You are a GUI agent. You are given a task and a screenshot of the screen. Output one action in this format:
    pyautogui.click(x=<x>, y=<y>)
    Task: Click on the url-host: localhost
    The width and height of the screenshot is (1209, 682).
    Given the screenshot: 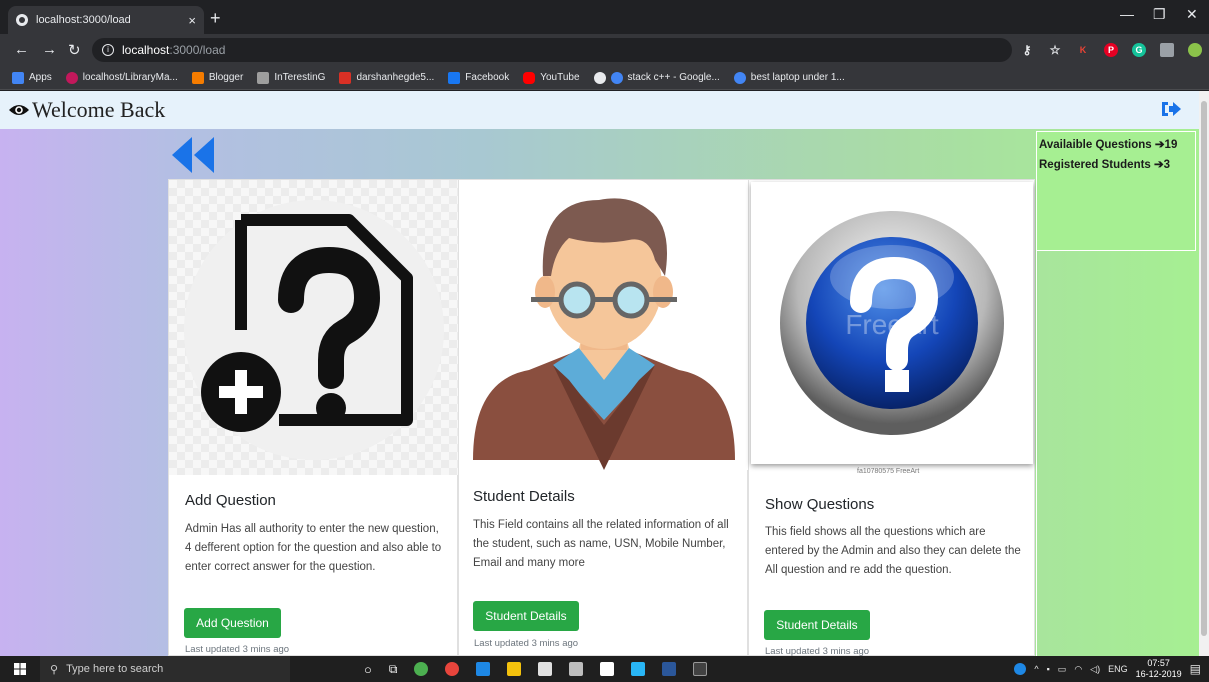 What is the action you would take?
    pyautogui.click(x=146, y=50)
    